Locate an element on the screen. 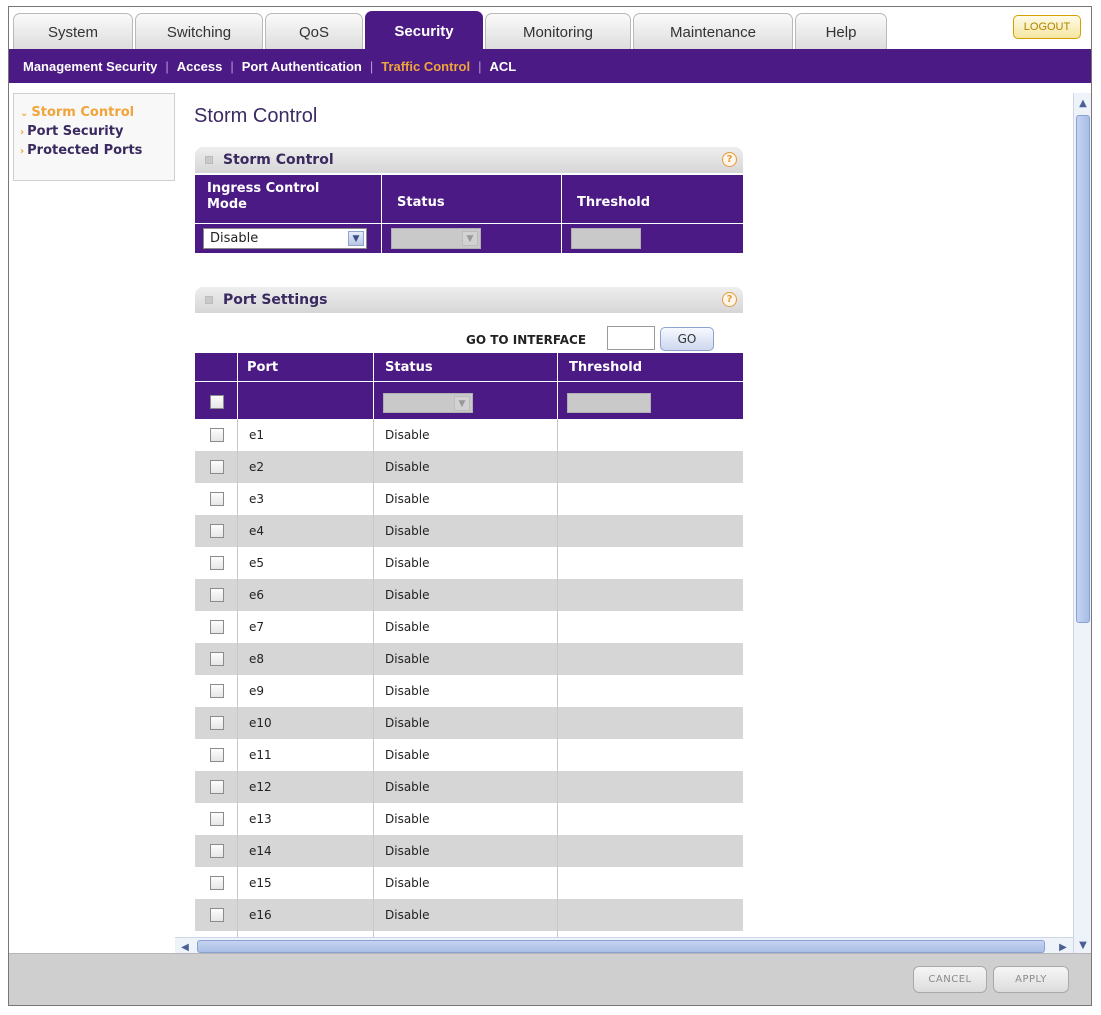  tab-qos: QoS is located at coordinates (314, 31).